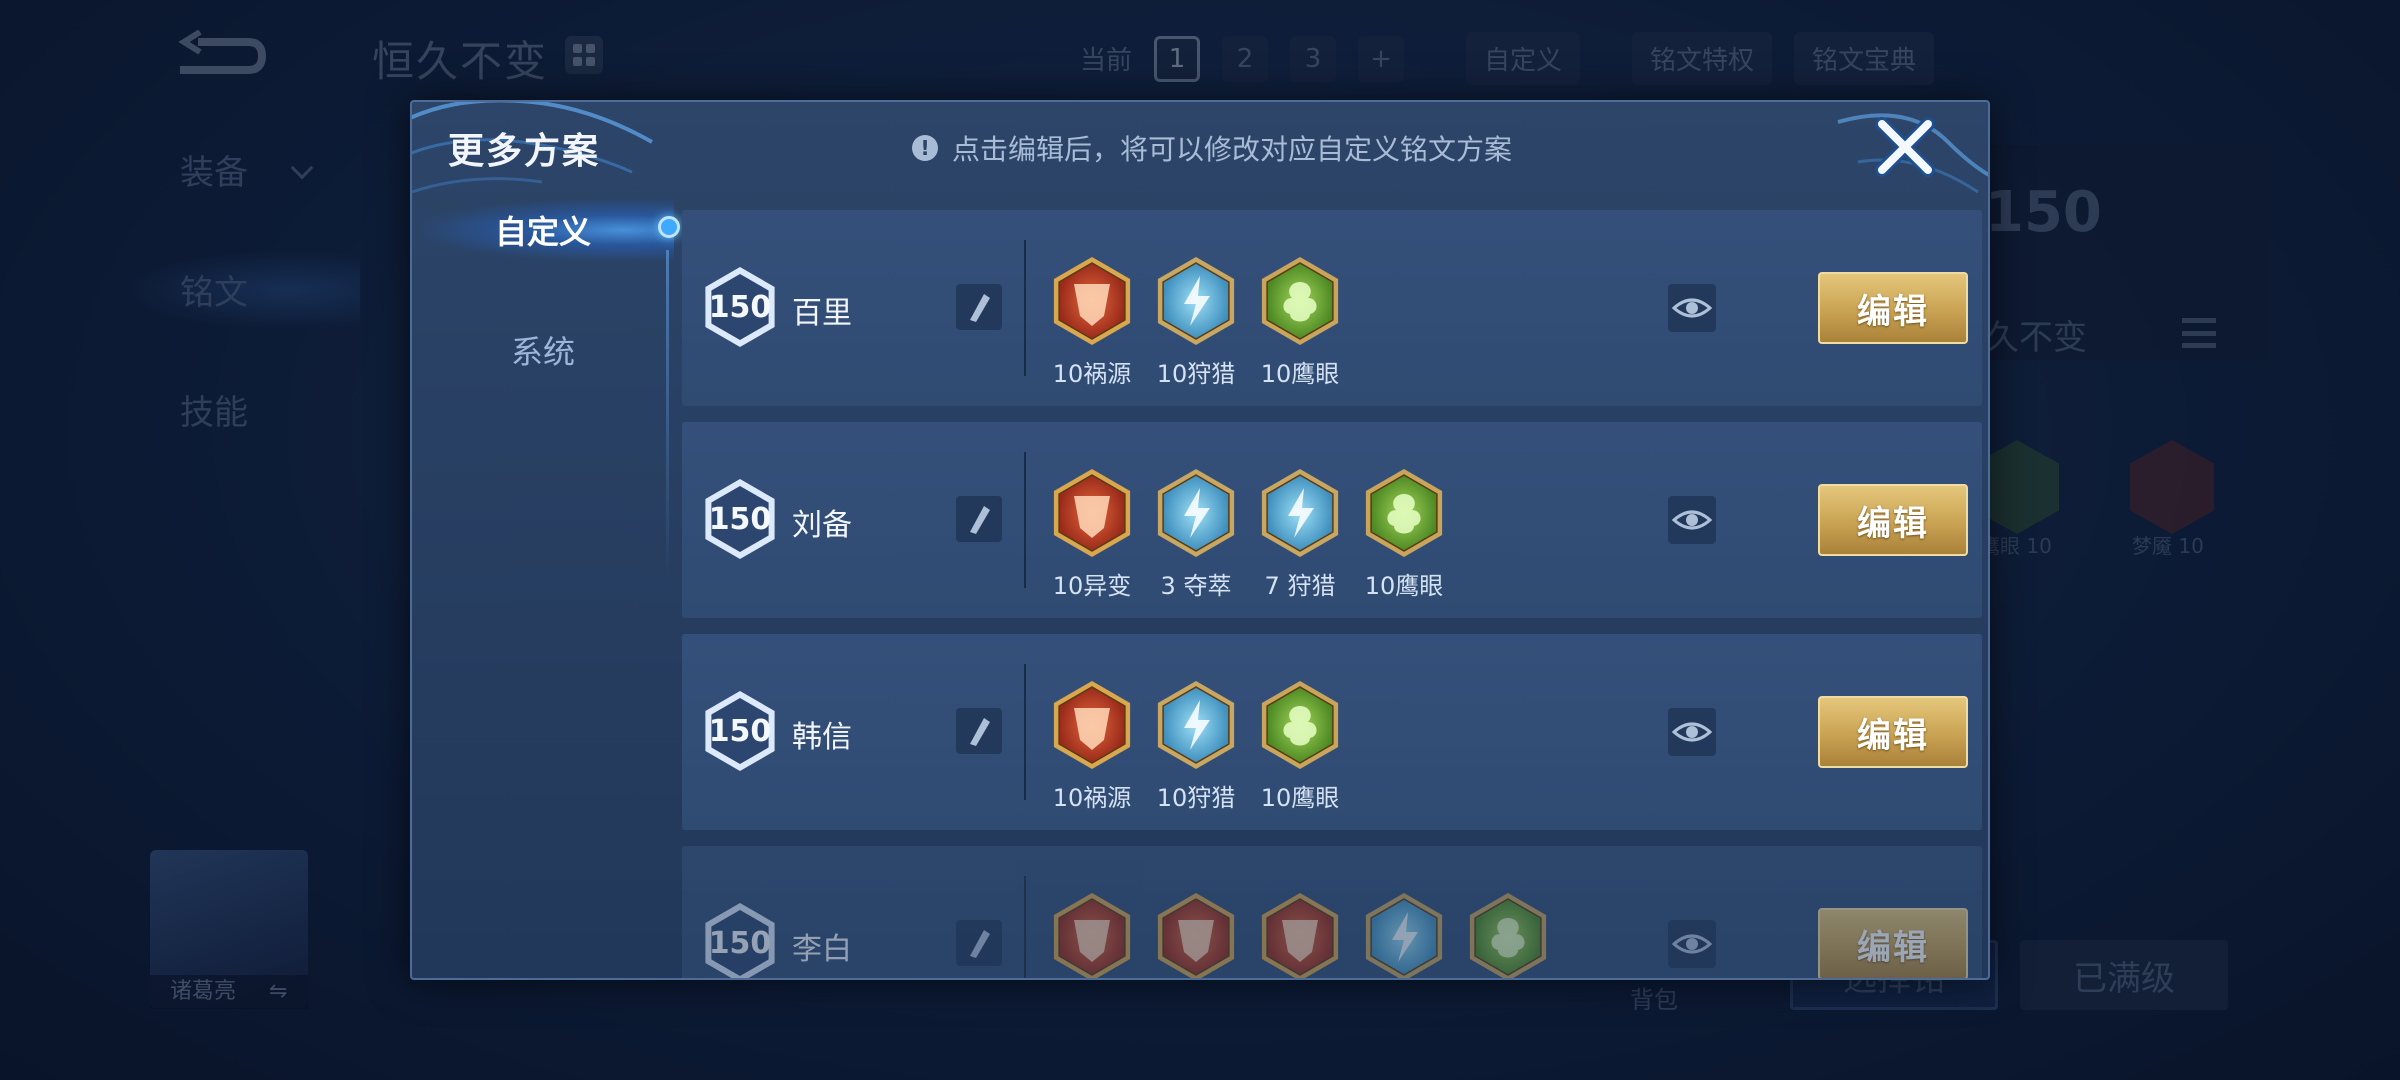 The image size is (2400, 1080). I want to click on plan-row: 150 韩信 10祸源 10狩猎 10鹰眼 编辑, so click(1332, 732).